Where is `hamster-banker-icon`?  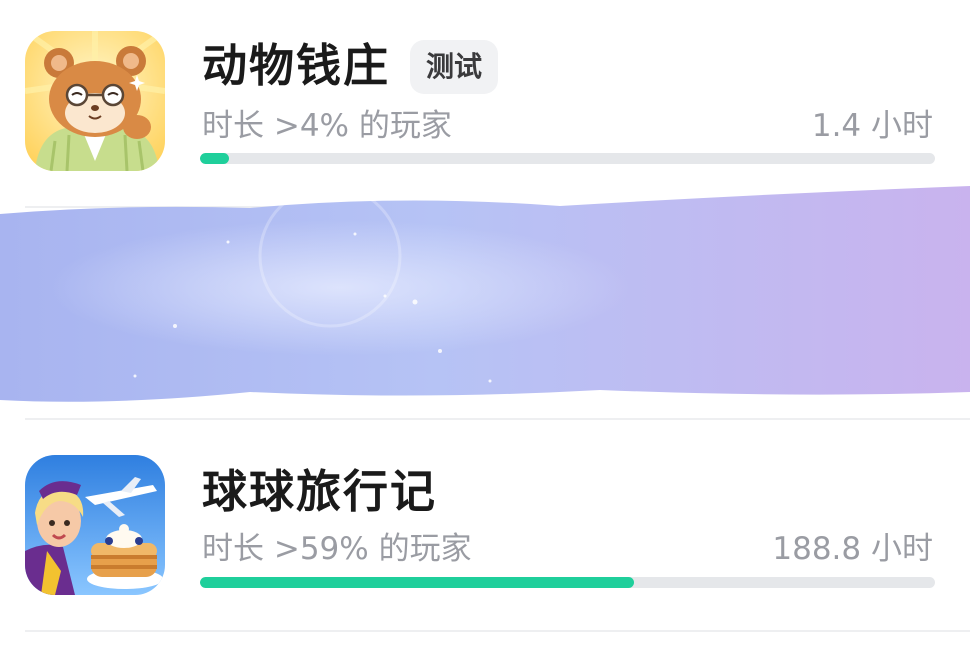
hamster-banker-icon is located at coordinates (95, 101).